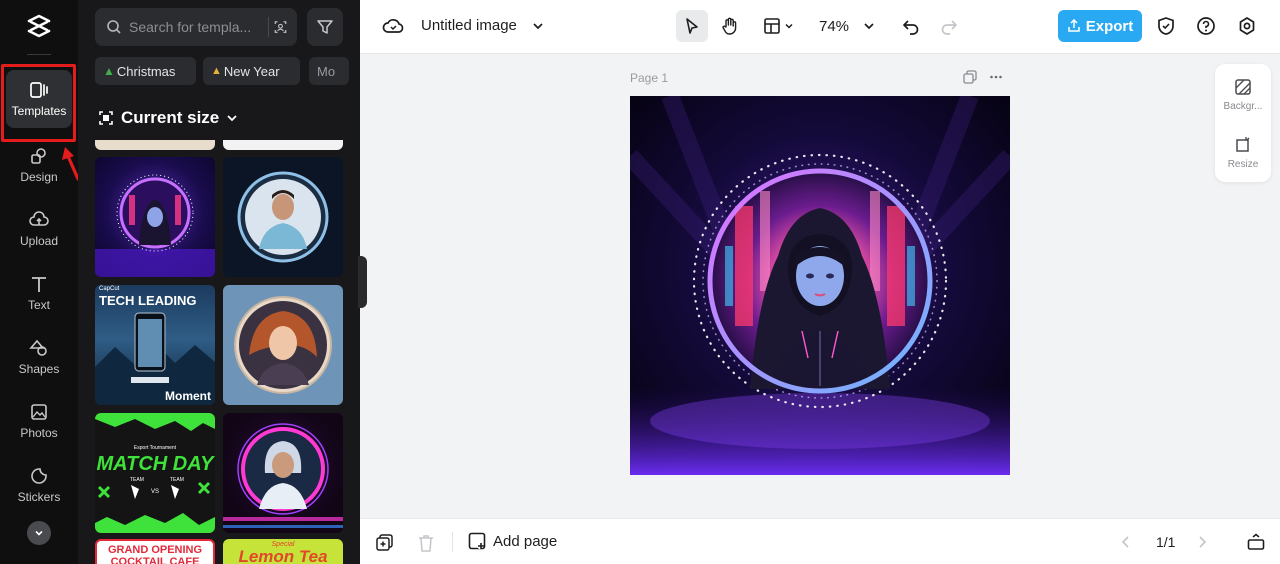 This screenshot has height=564, width=1280. What do you see at coordinates (283, 551) in the screenshot?
I see `template-tile-lemon-tea: Special Lemon Tea` at bounding box center [283, 551].